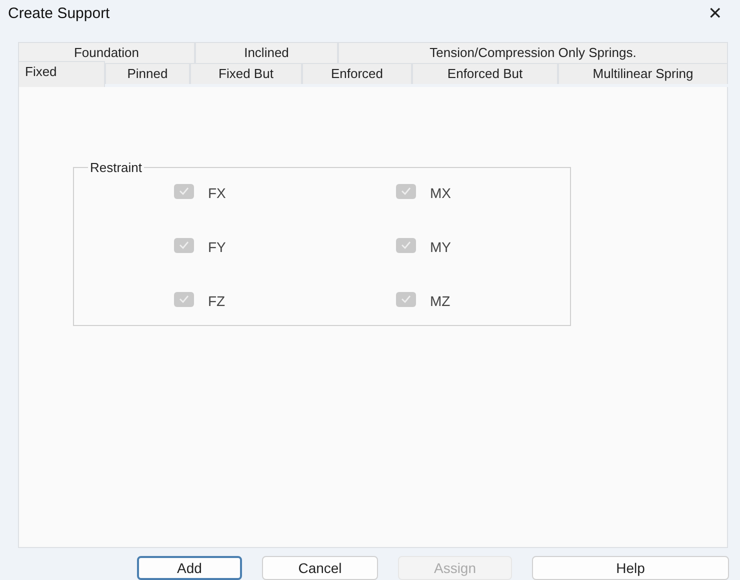  I want to click on tab: Tension/Compression Only Springs., so click(533, 52).